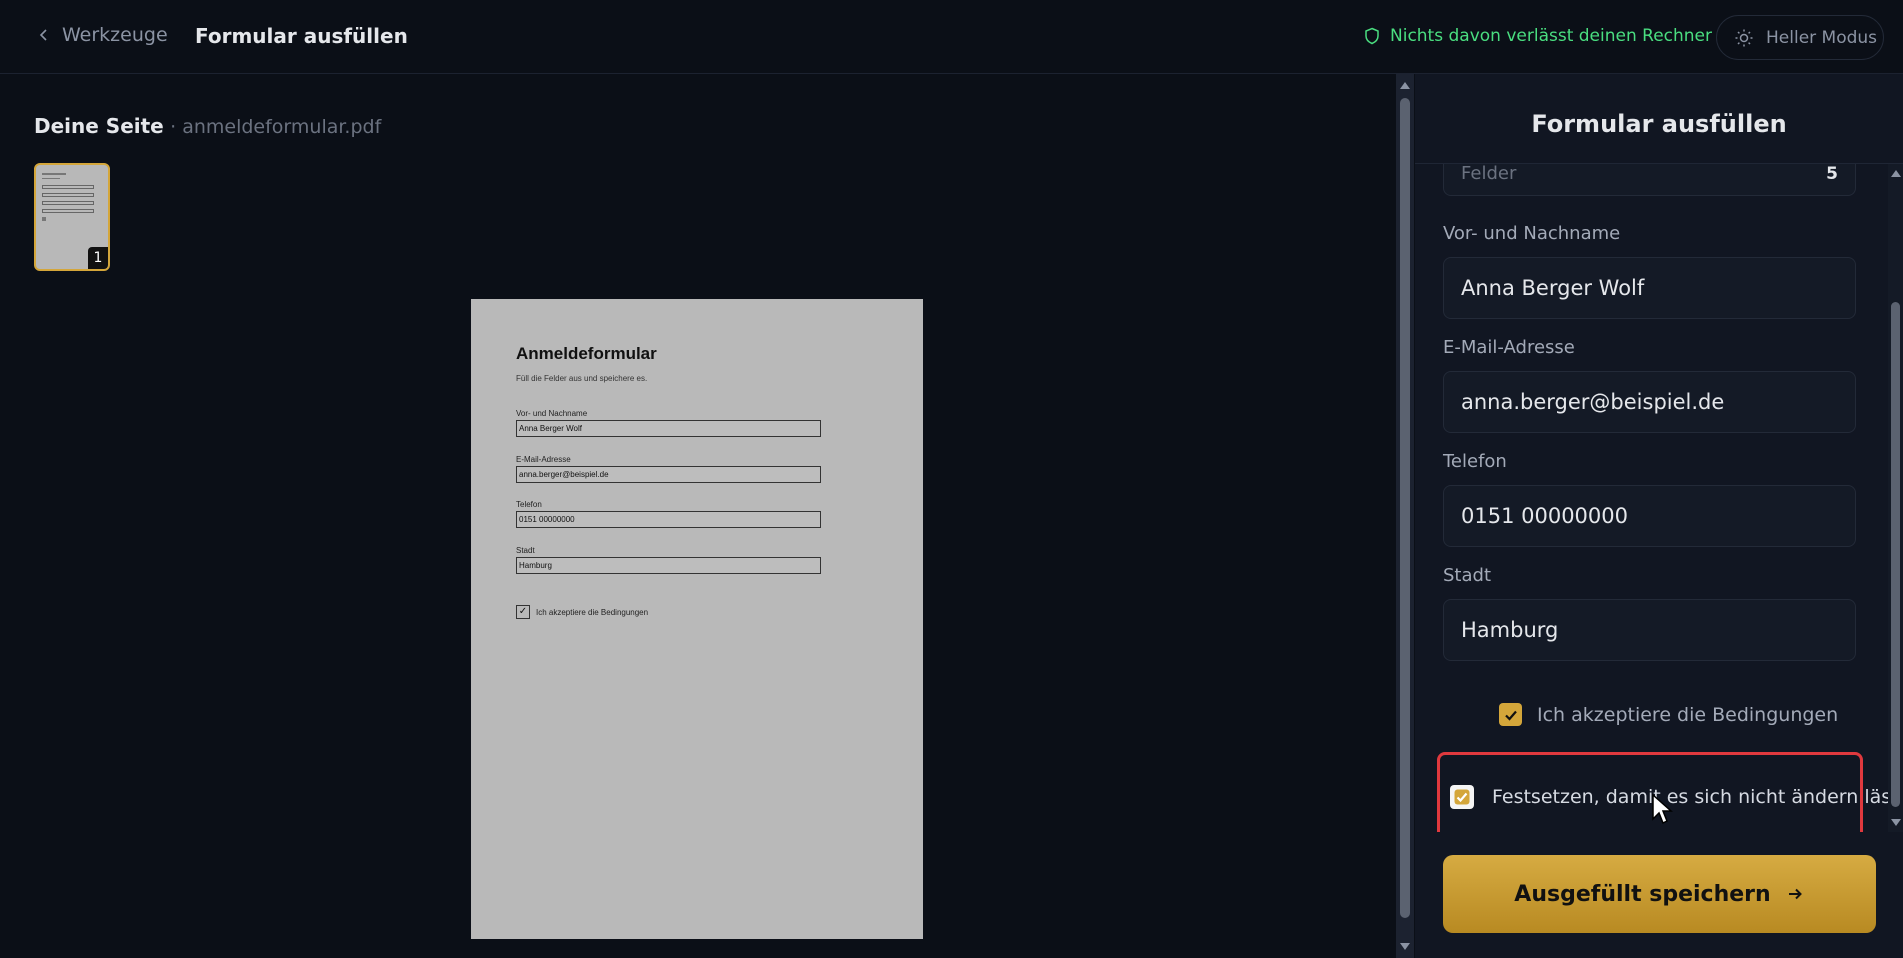  What do you see at coordinates (1372, 36) in the screenshot?
I see `shield-icon` at bounding box center [1372, 36].